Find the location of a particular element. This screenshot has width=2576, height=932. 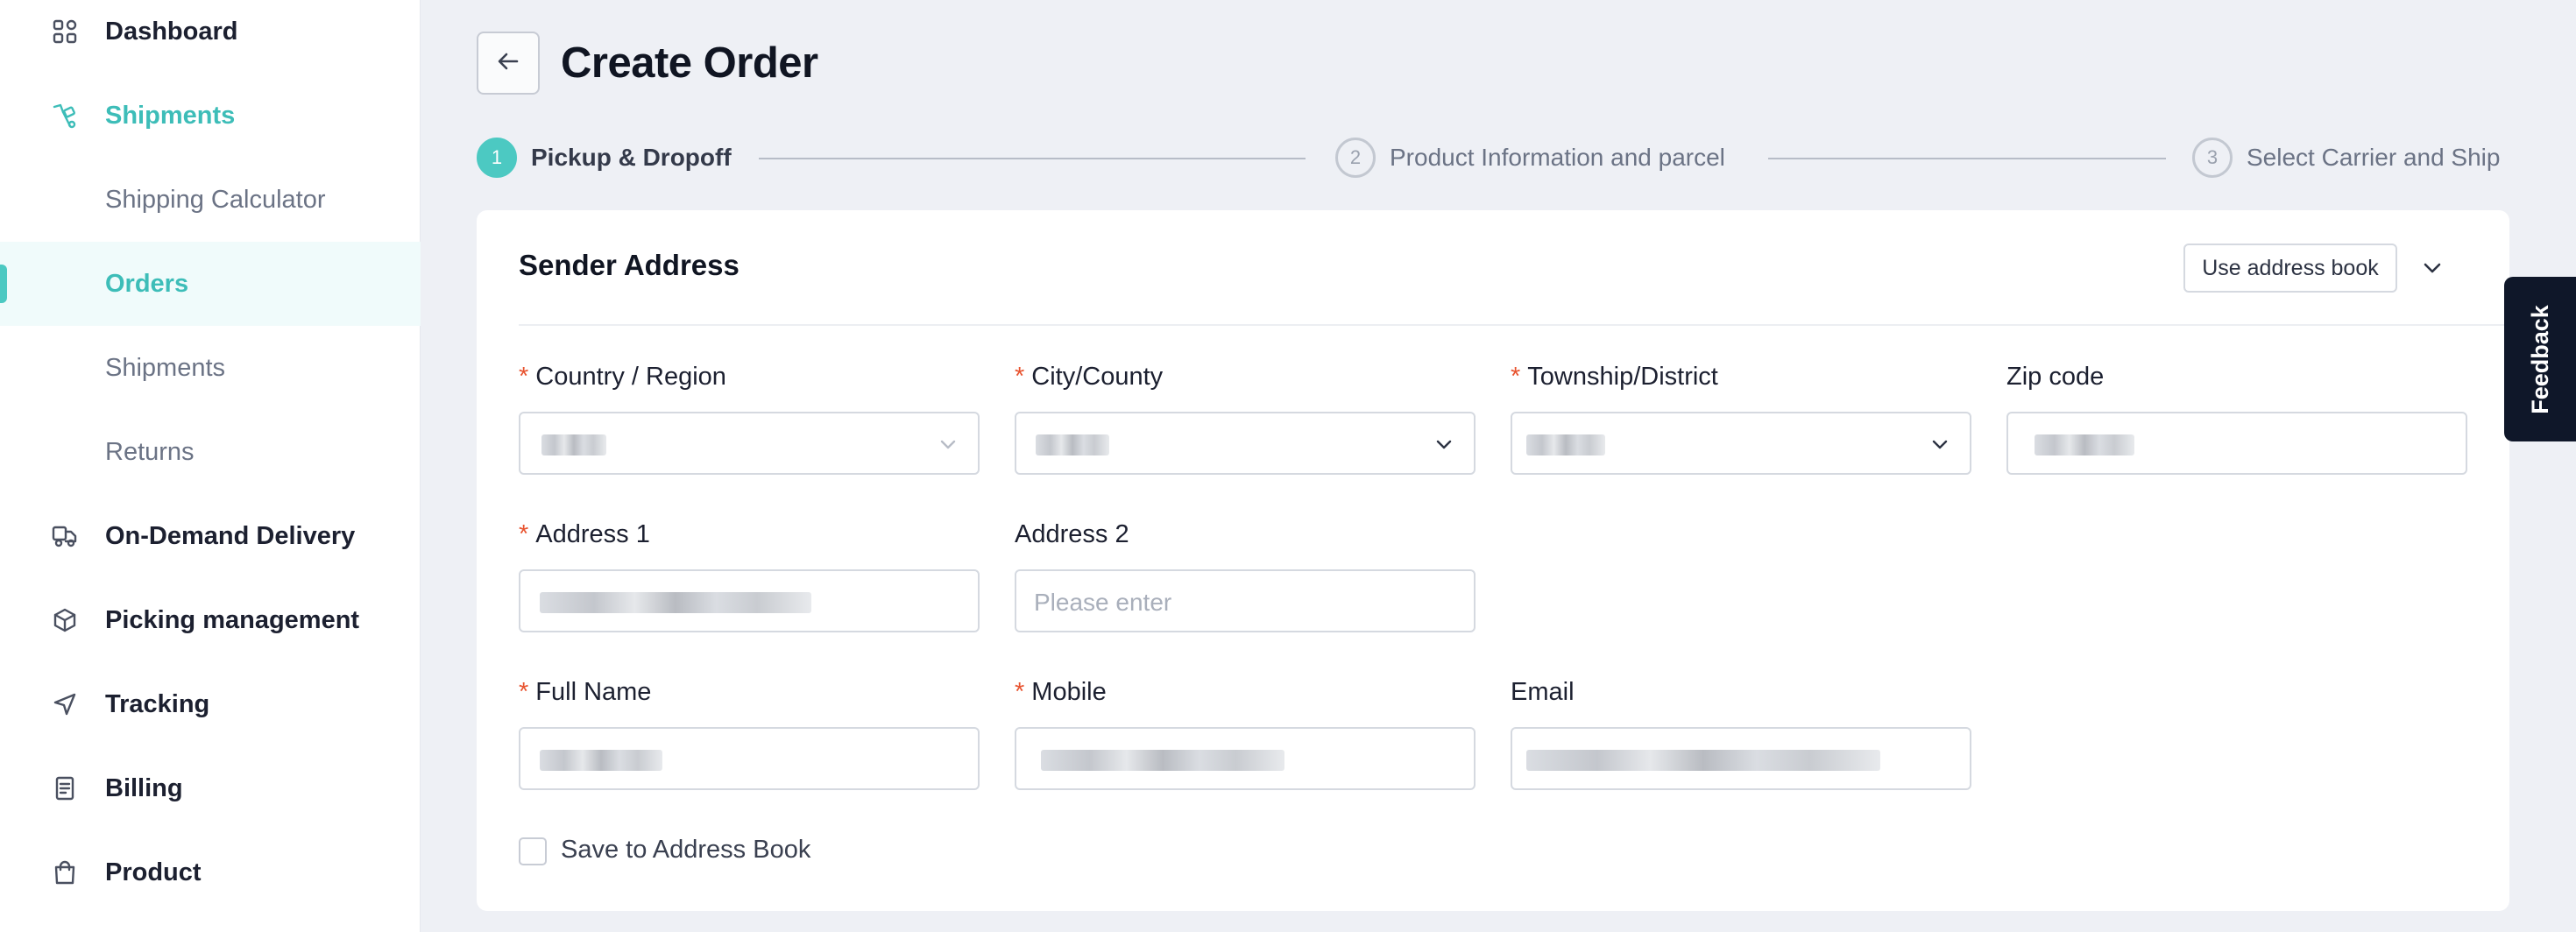

back-button is located at coordinates (508, 63).